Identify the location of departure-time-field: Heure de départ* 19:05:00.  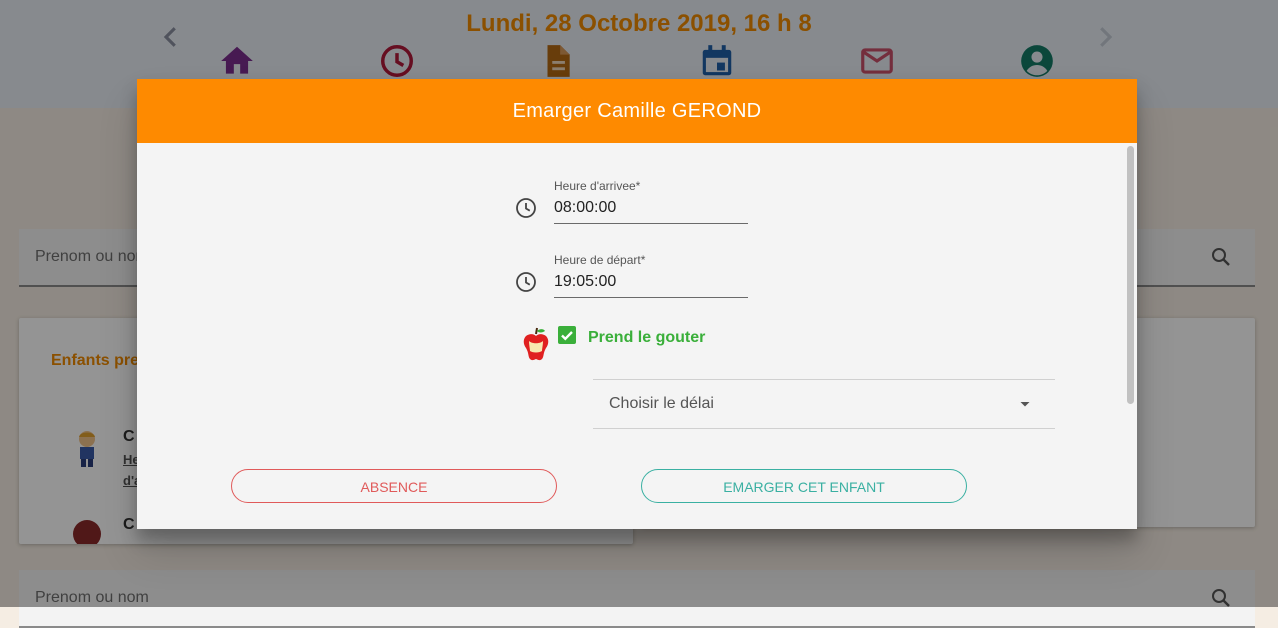
(651, 275).